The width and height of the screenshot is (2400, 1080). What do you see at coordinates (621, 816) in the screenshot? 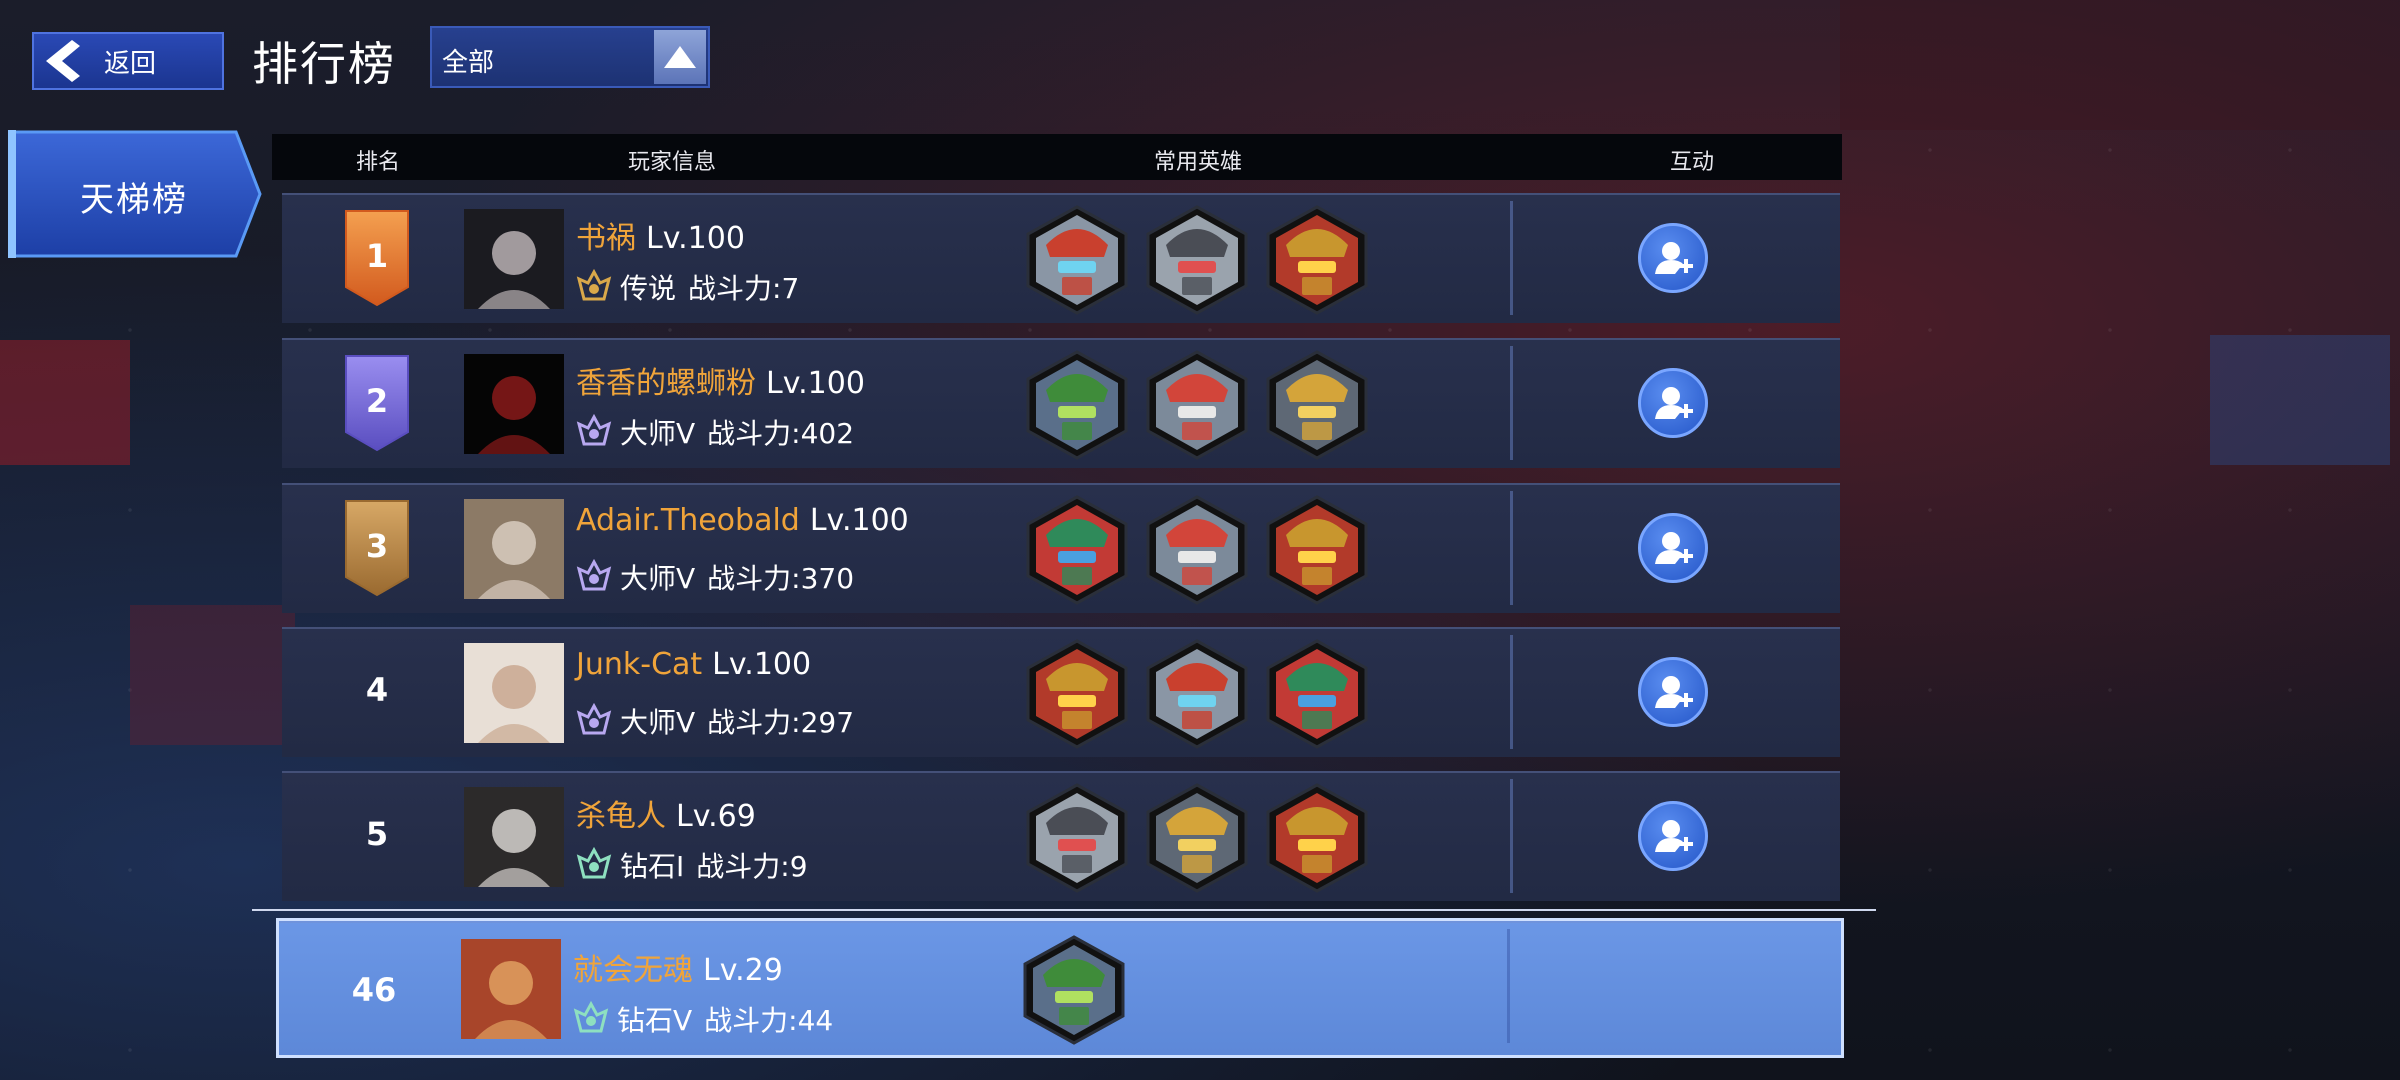
I see `player-name: 杀龟人` at bounding box center [621, 816].